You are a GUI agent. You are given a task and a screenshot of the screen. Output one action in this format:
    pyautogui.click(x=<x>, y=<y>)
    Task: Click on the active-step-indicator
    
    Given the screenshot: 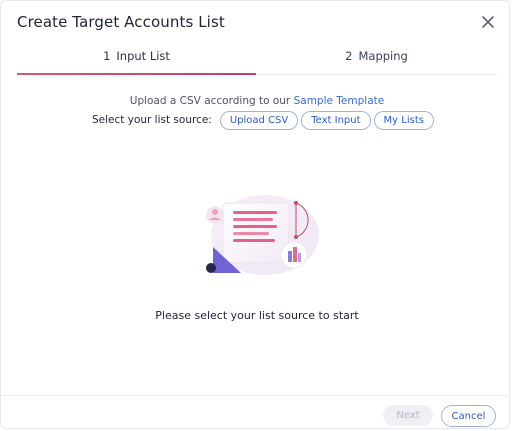 What is the action you would take?
    pyautogui.click(x=136, y=74)
    